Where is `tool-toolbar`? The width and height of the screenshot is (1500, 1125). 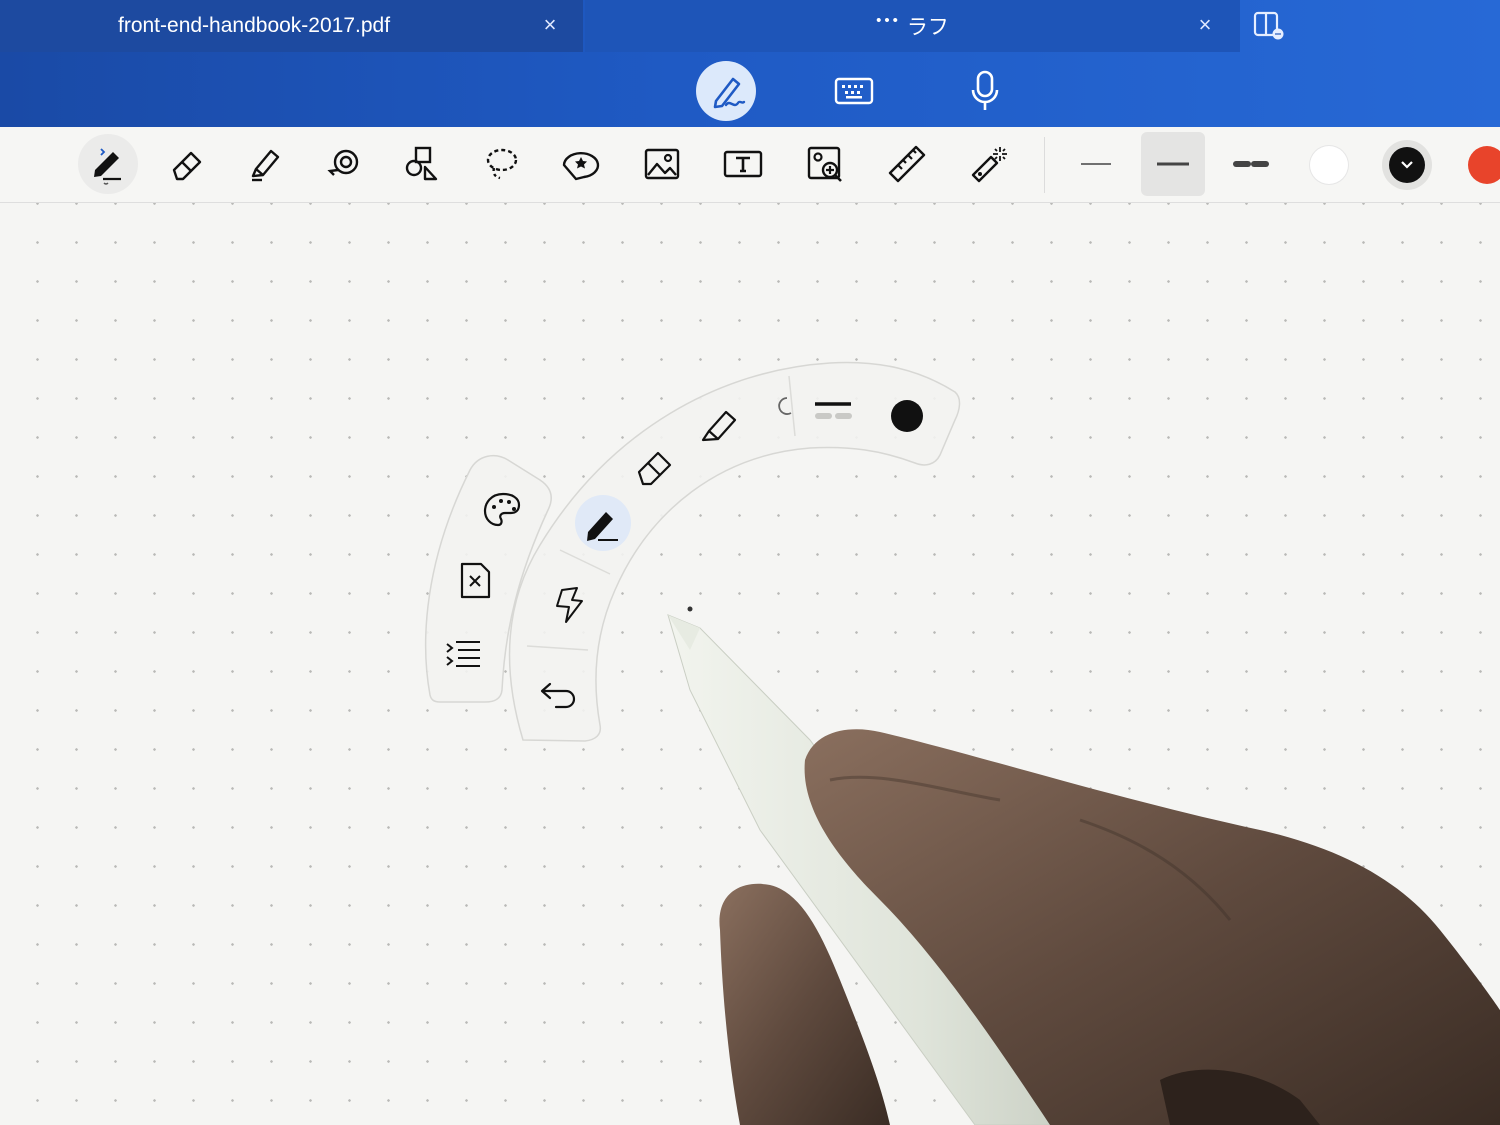 tool-toolbar is located at coordinates (750, 165).